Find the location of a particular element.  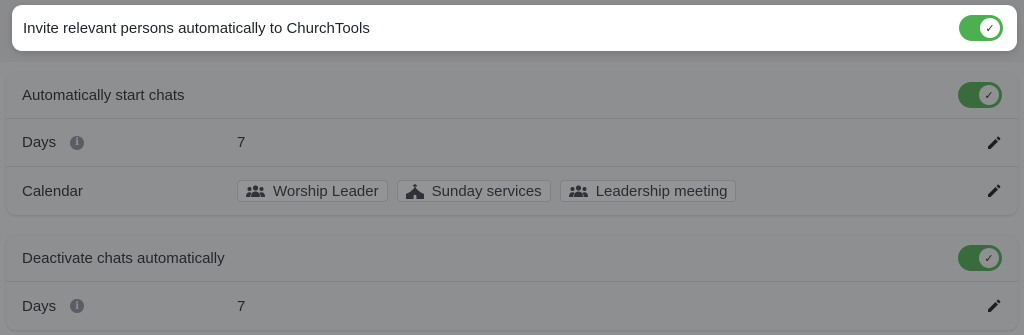

calendar-chip-label: Leadership meeting is located at coordinates (661, 191).